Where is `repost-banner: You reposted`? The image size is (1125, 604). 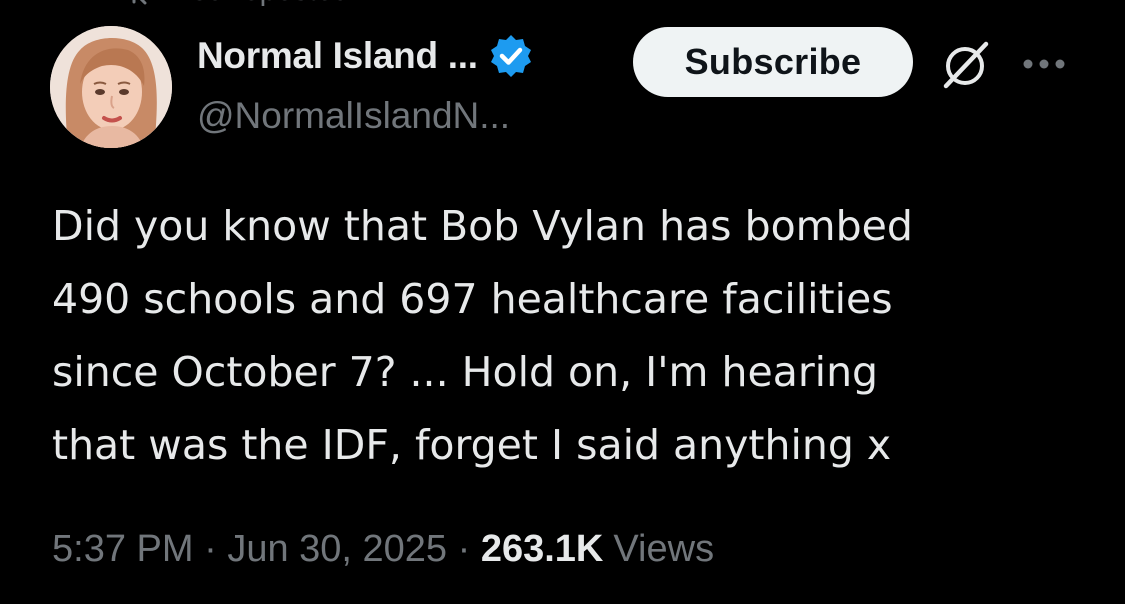 repost-banner: You reposted is located at coordinates (239, 4).